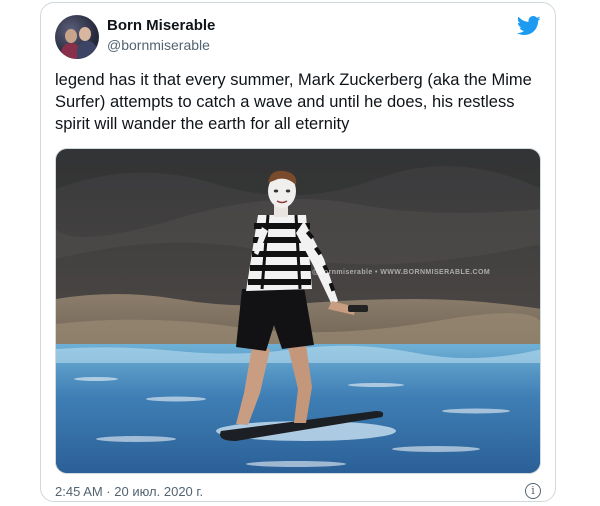 This screenshot has height=506, width=600. What do you see at coordinates (529, 26) in the screenshot?
I see `twitter-bird-icon` at bounding box center [529, 26].